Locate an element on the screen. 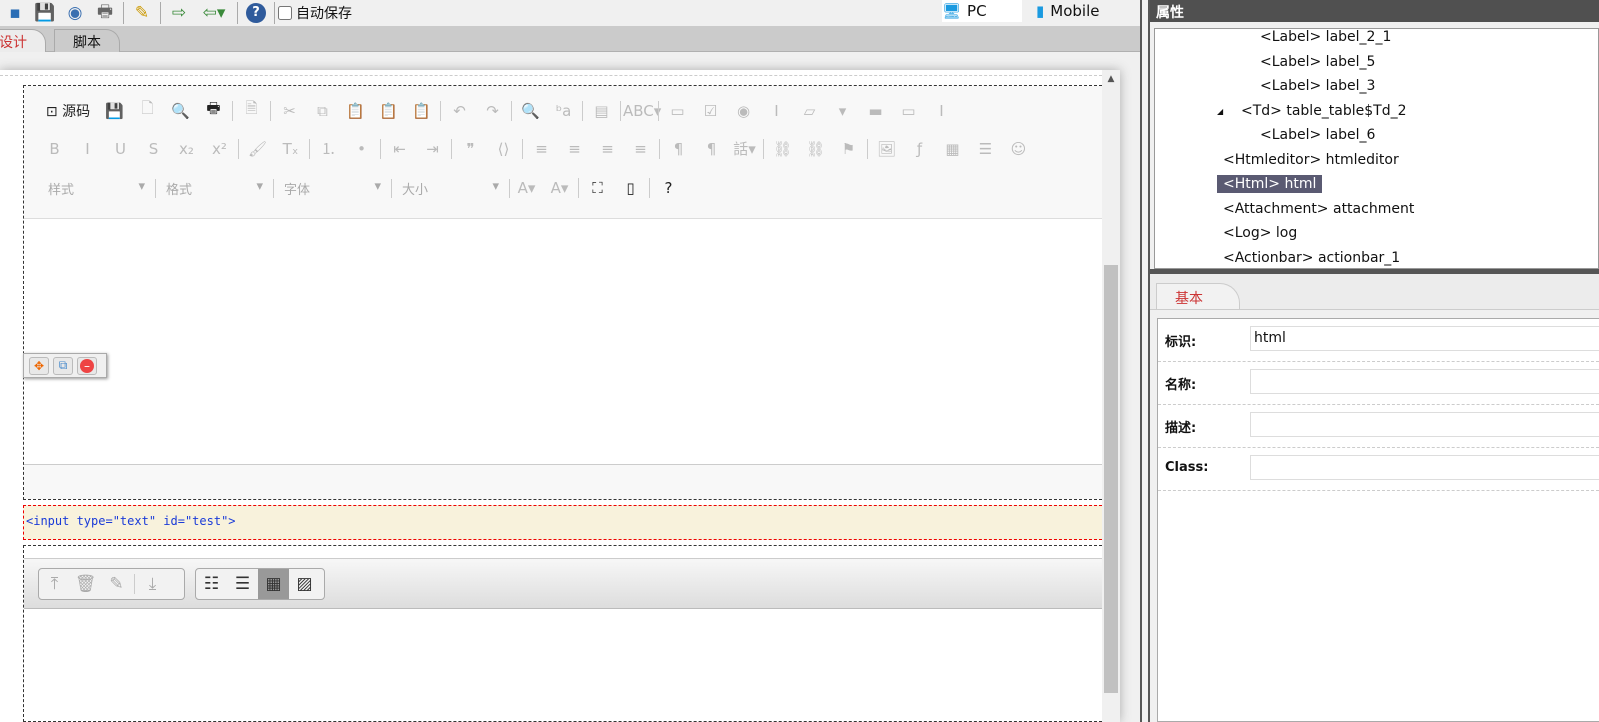 The height and width of the screenshot is (722, 1599). export-icon: ⇨ is located at coordinates (179, 13).